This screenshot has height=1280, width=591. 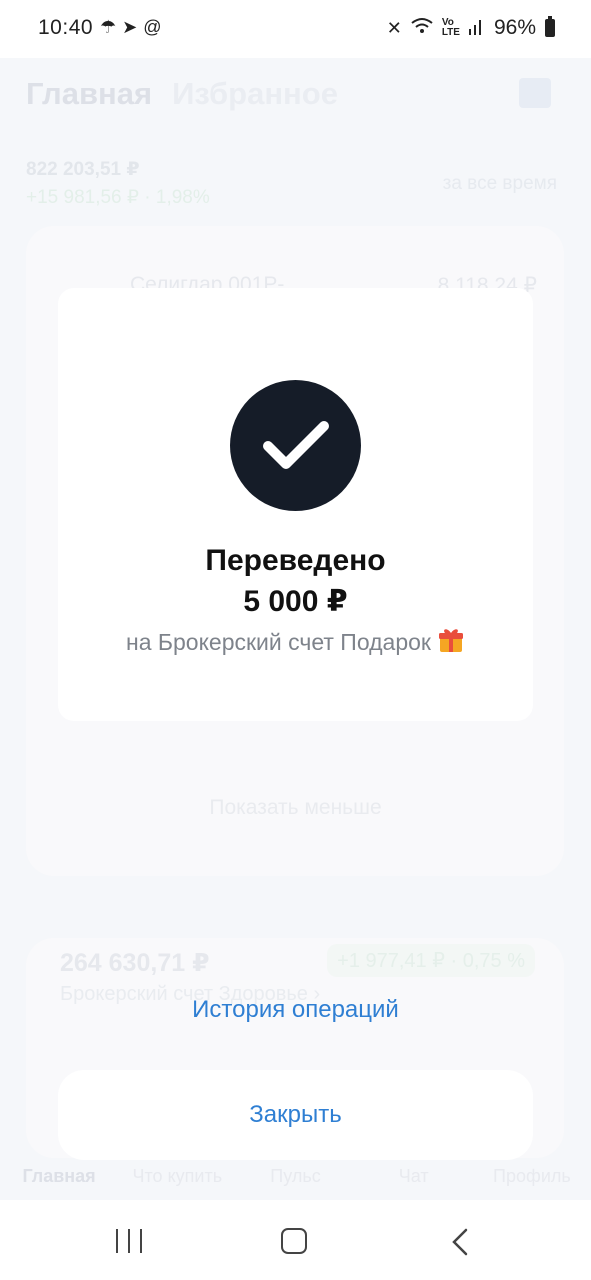 I want to click on umbrella-icon: ☂, so click(x=108, y=27).